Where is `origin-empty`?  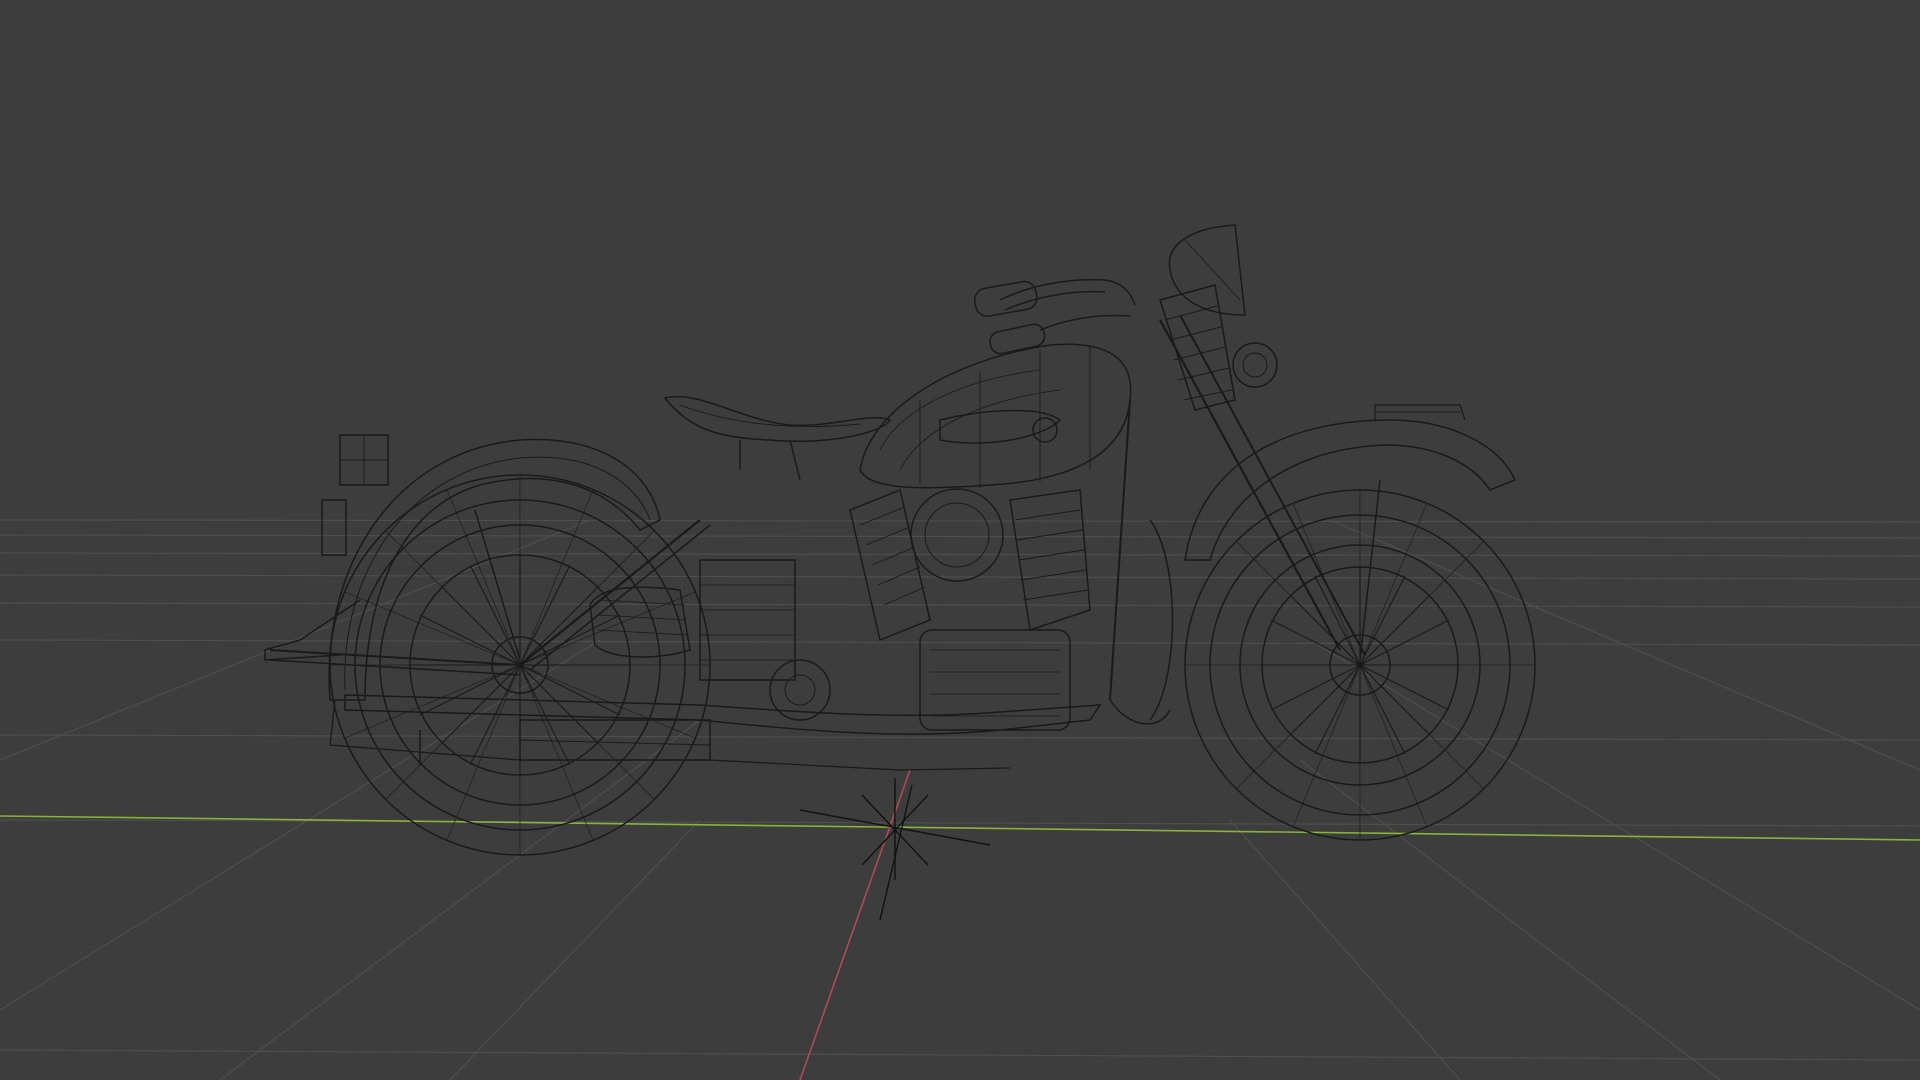
origin-empty is located at coordinates (895, 849).